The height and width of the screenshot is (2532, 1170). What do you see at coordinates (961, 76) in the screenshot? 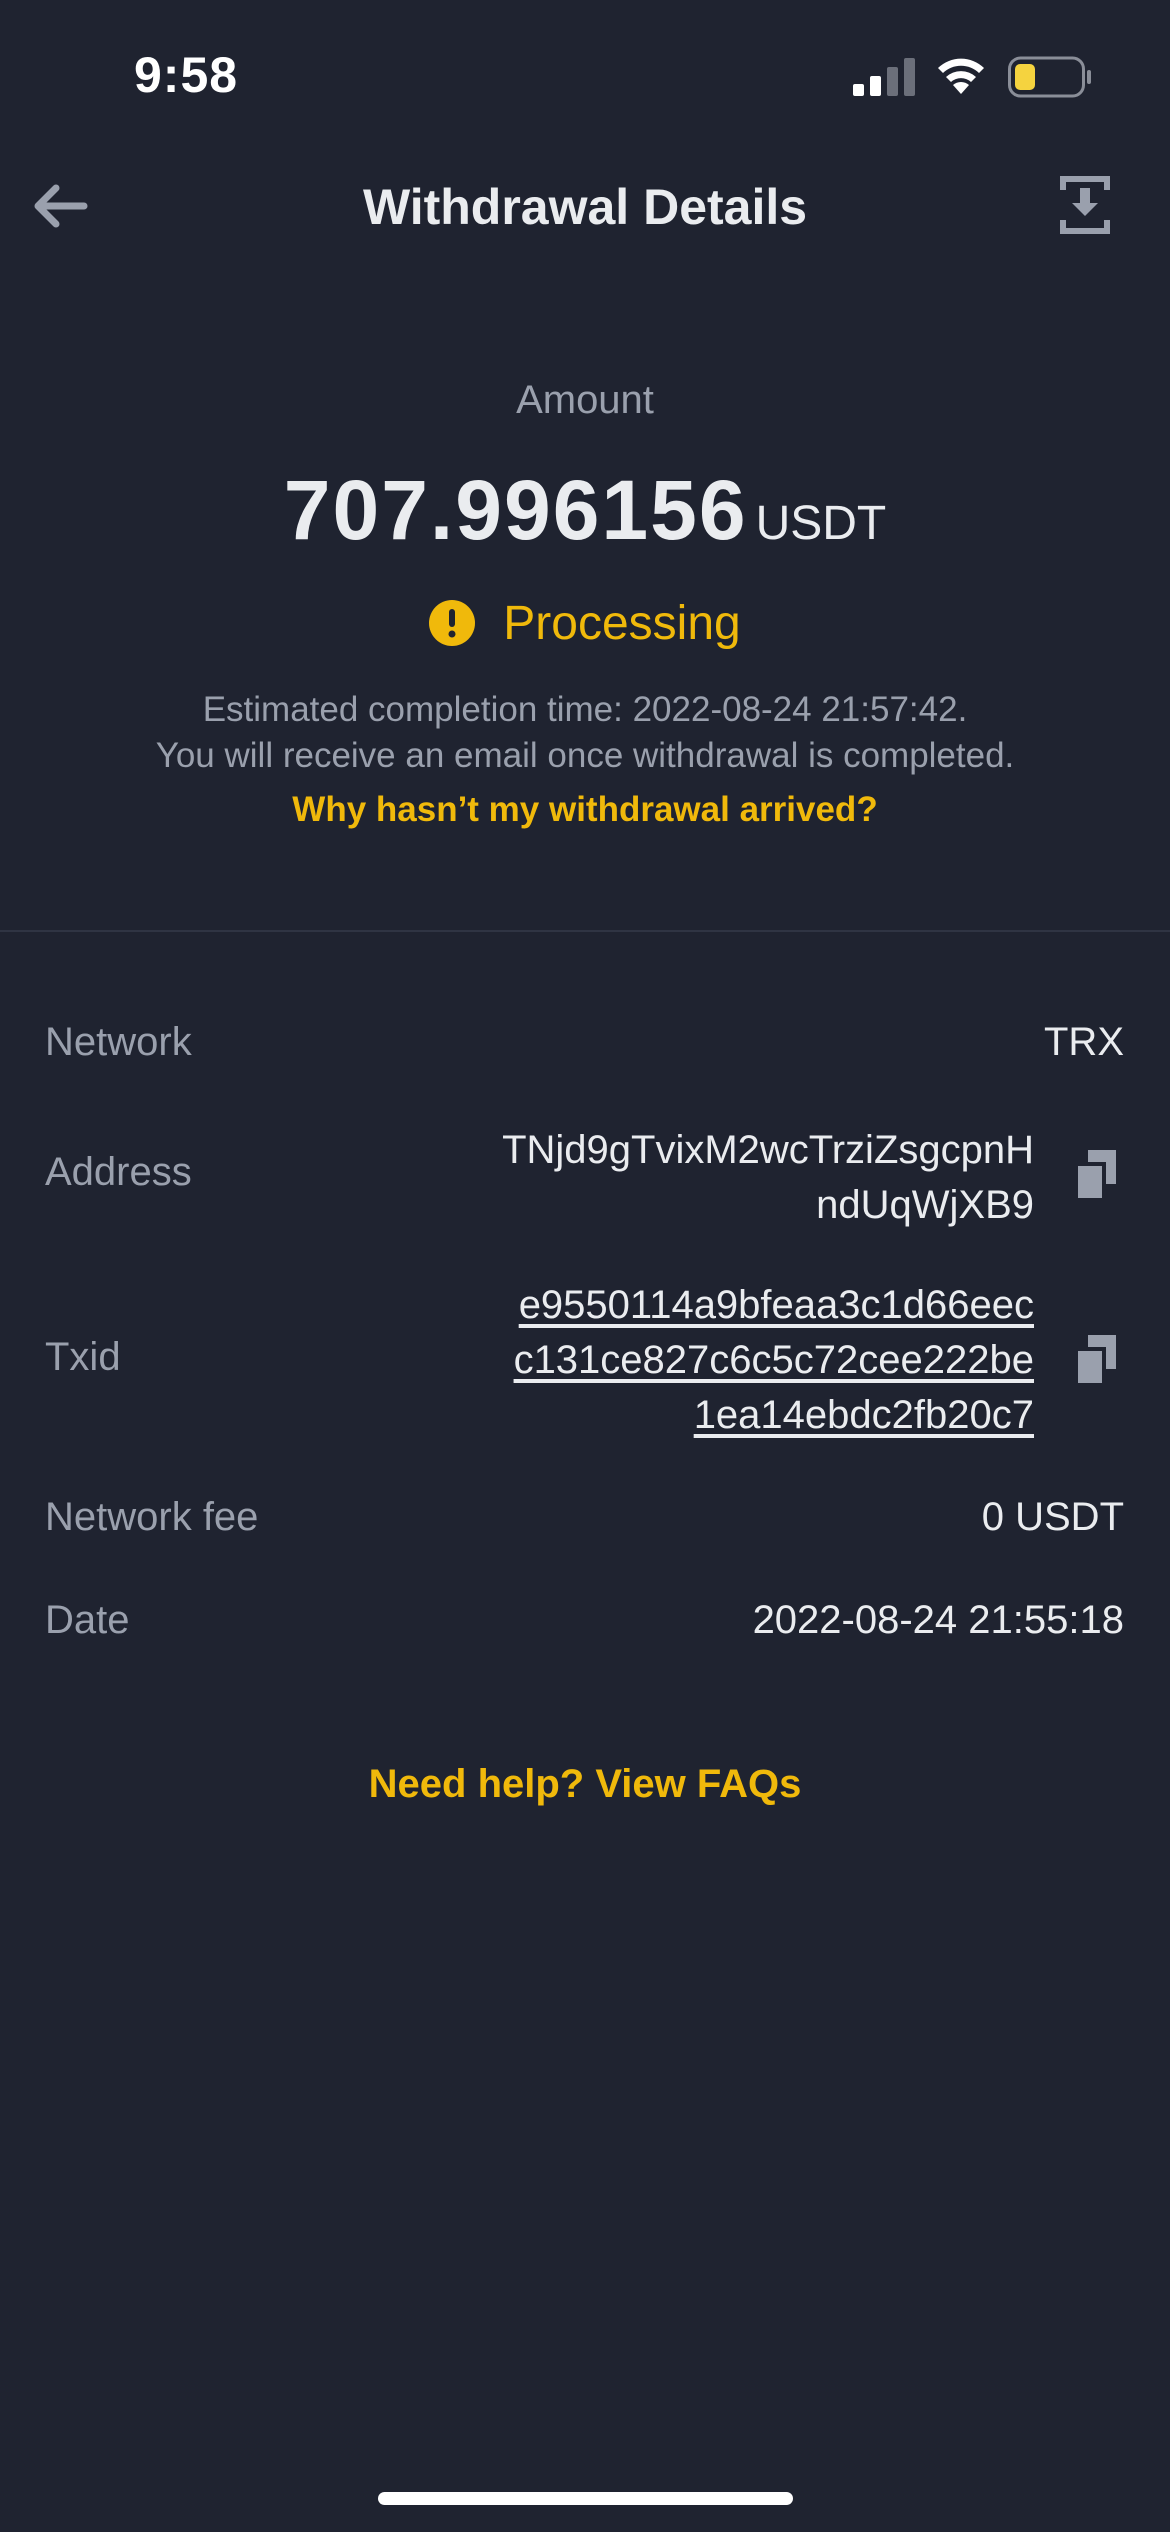
I see `wifi-icon` at bounding box center [961, 76].